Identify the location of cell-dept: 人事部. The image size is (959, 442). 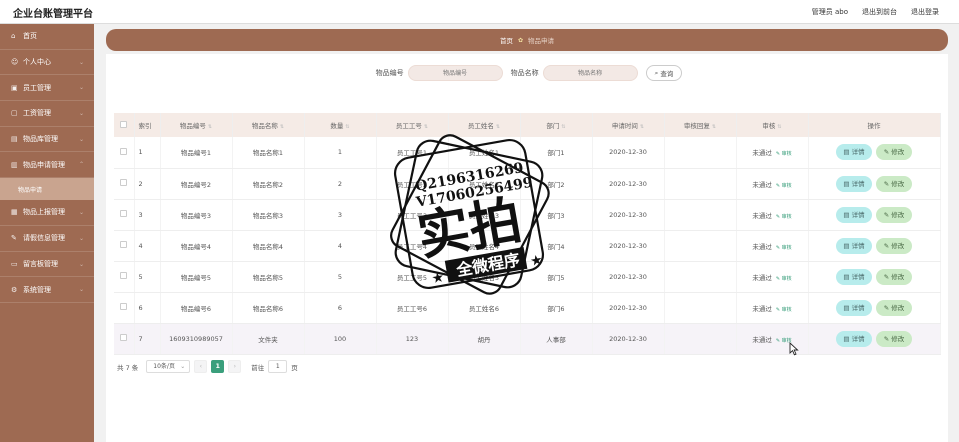
(556, 339).